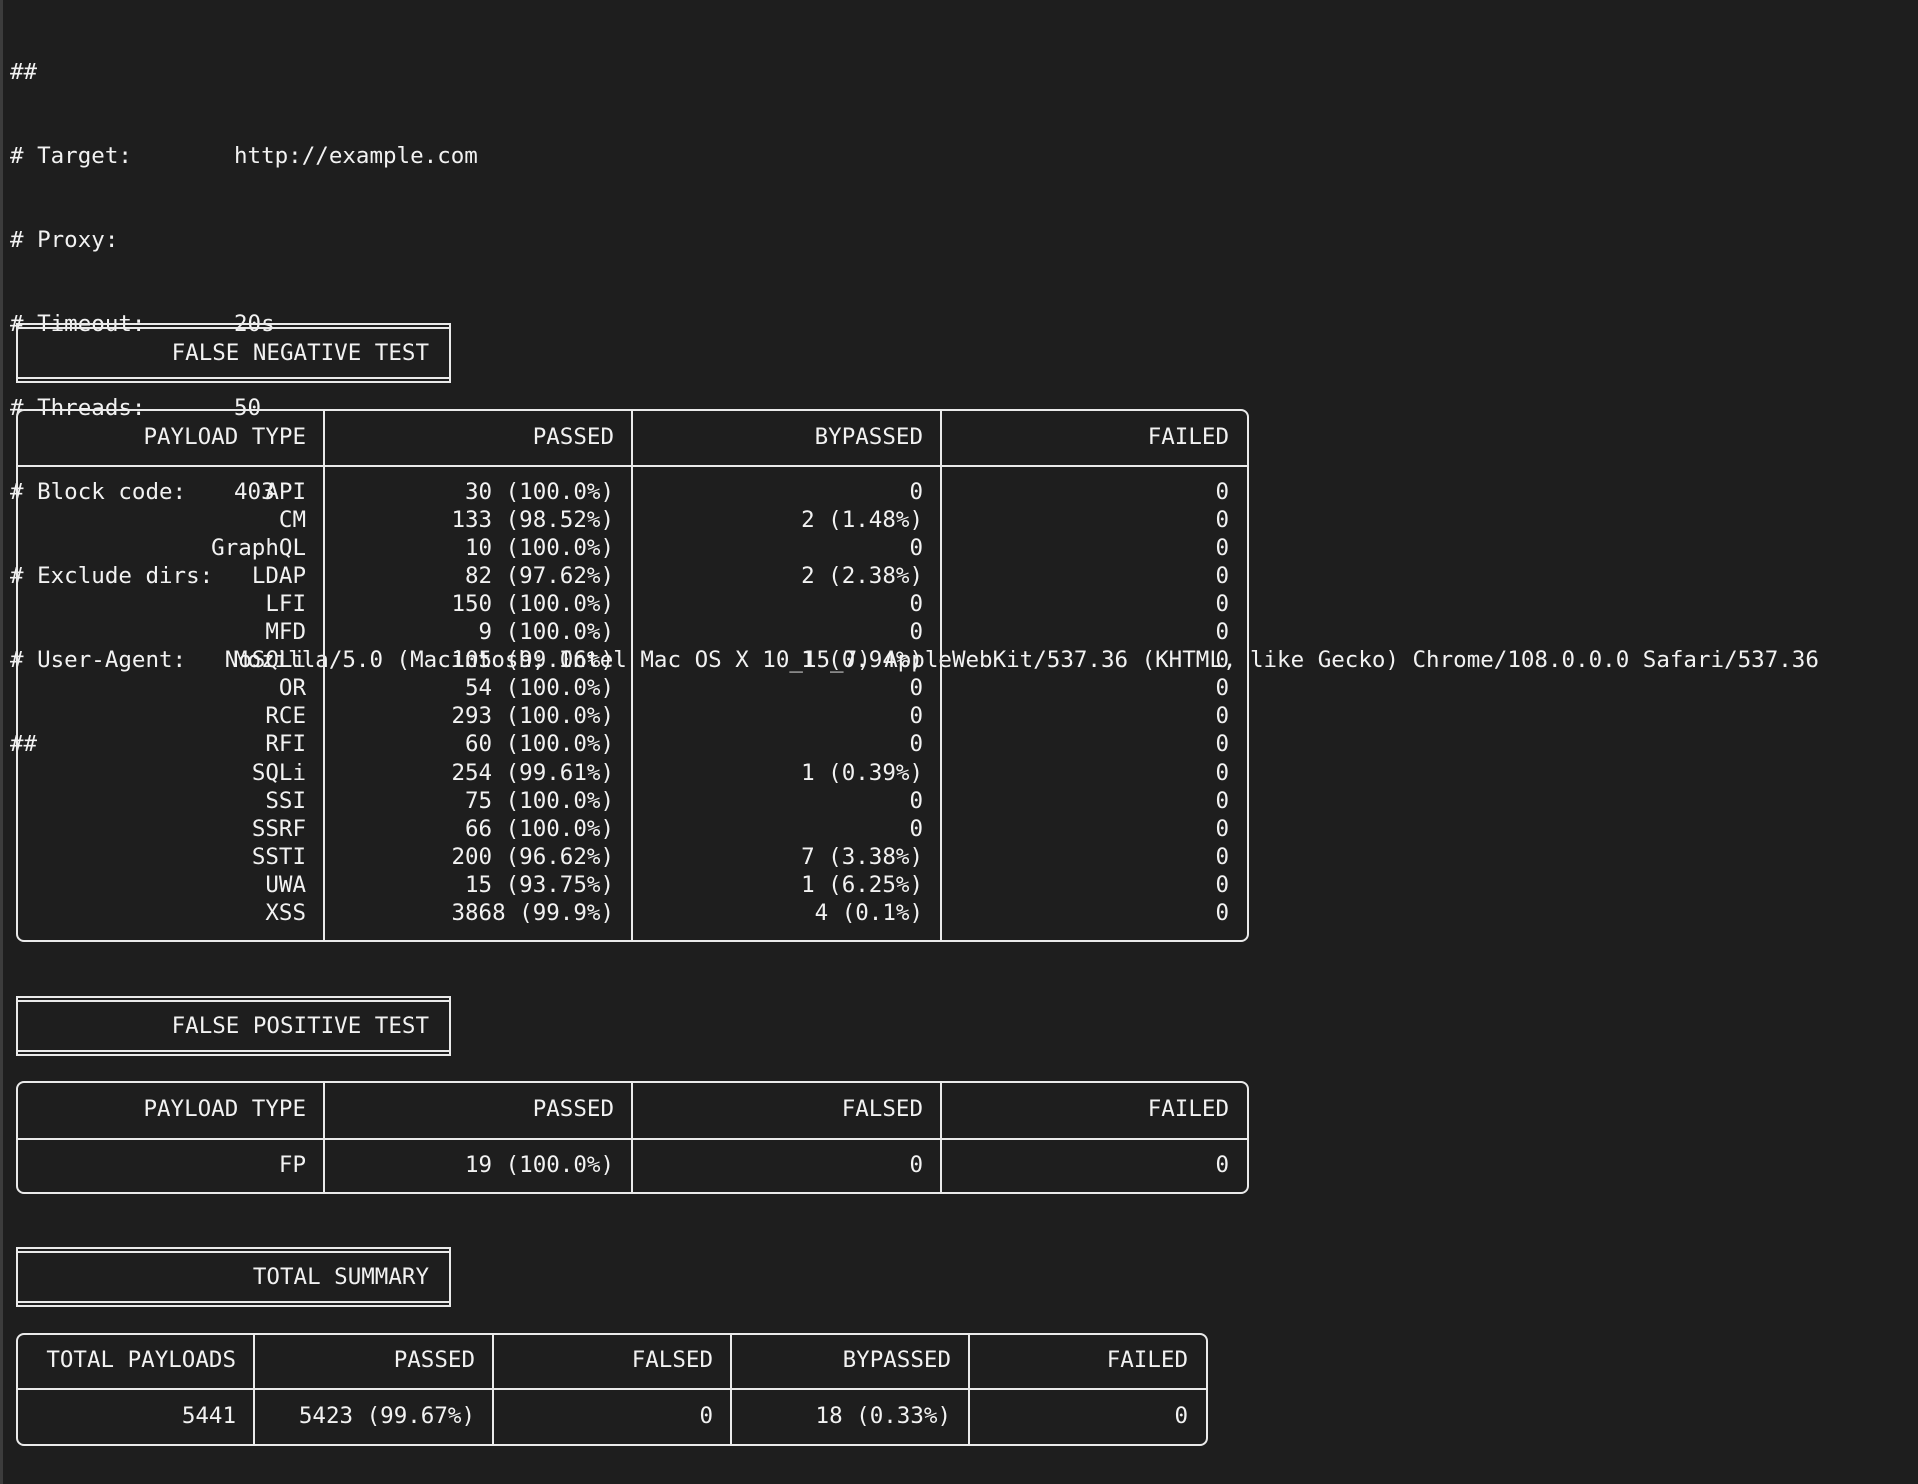 The width and height of the screenshot is (1918, 1484). Describe the element at coordinates (278, 828) in the screenshot. I see `row-label: SSRF` at that location.